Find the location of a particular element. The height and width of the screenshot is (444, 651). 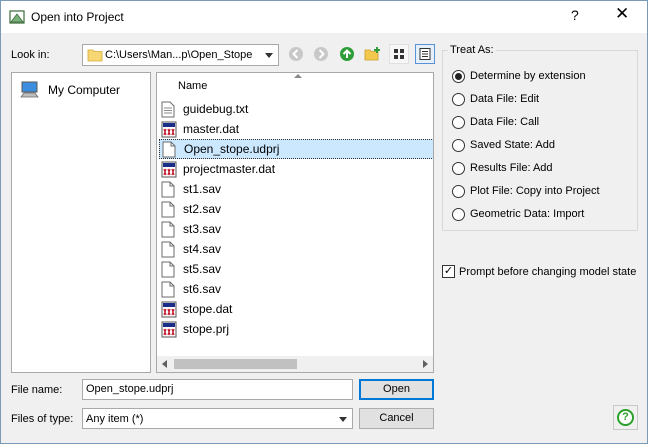

up-folder-icon is located at coordinates (347, 54).